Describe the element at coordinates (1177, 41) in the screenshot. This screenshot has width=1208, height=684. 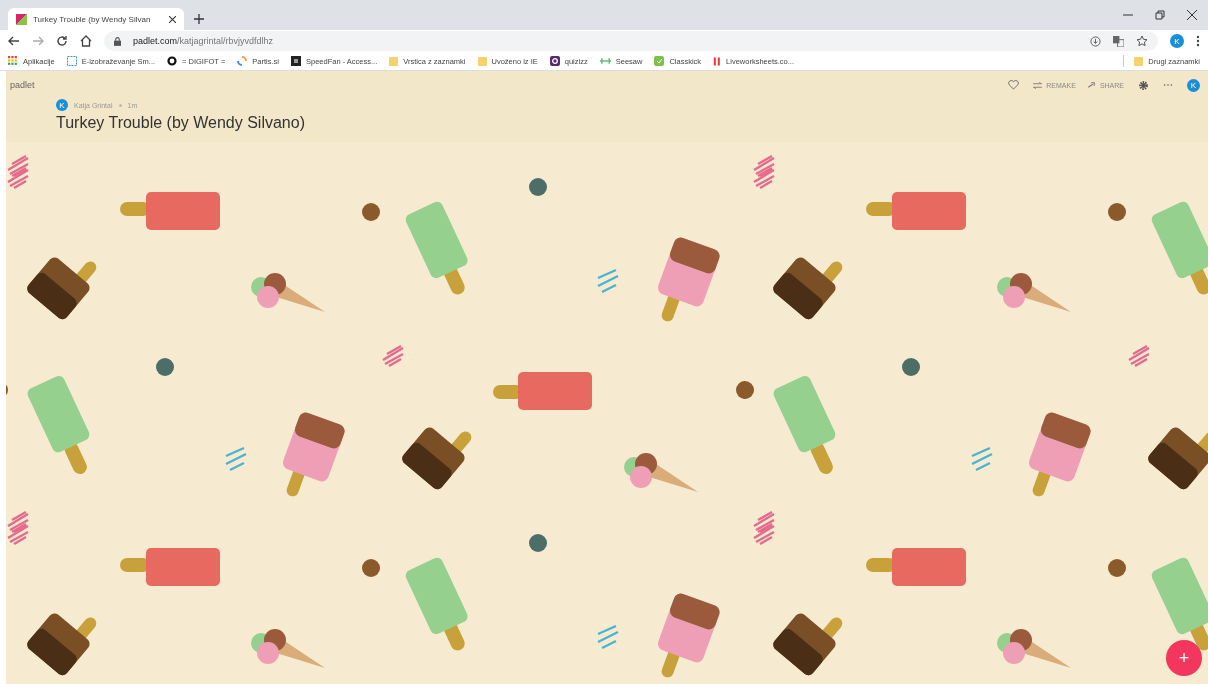
I see `profile-avatar: K` at that location.